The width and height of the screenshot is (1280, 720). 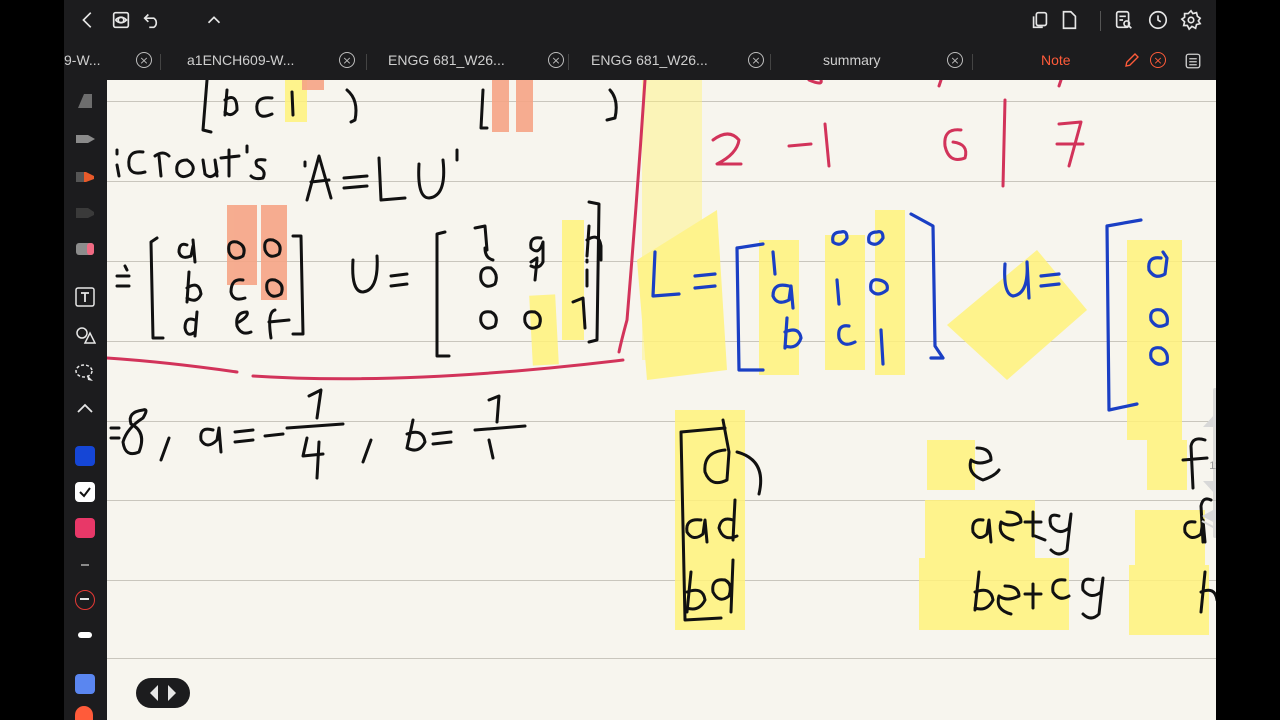 I want to click on tab-1: a1ENCH609-W... ×, so click(x=260, y=61).